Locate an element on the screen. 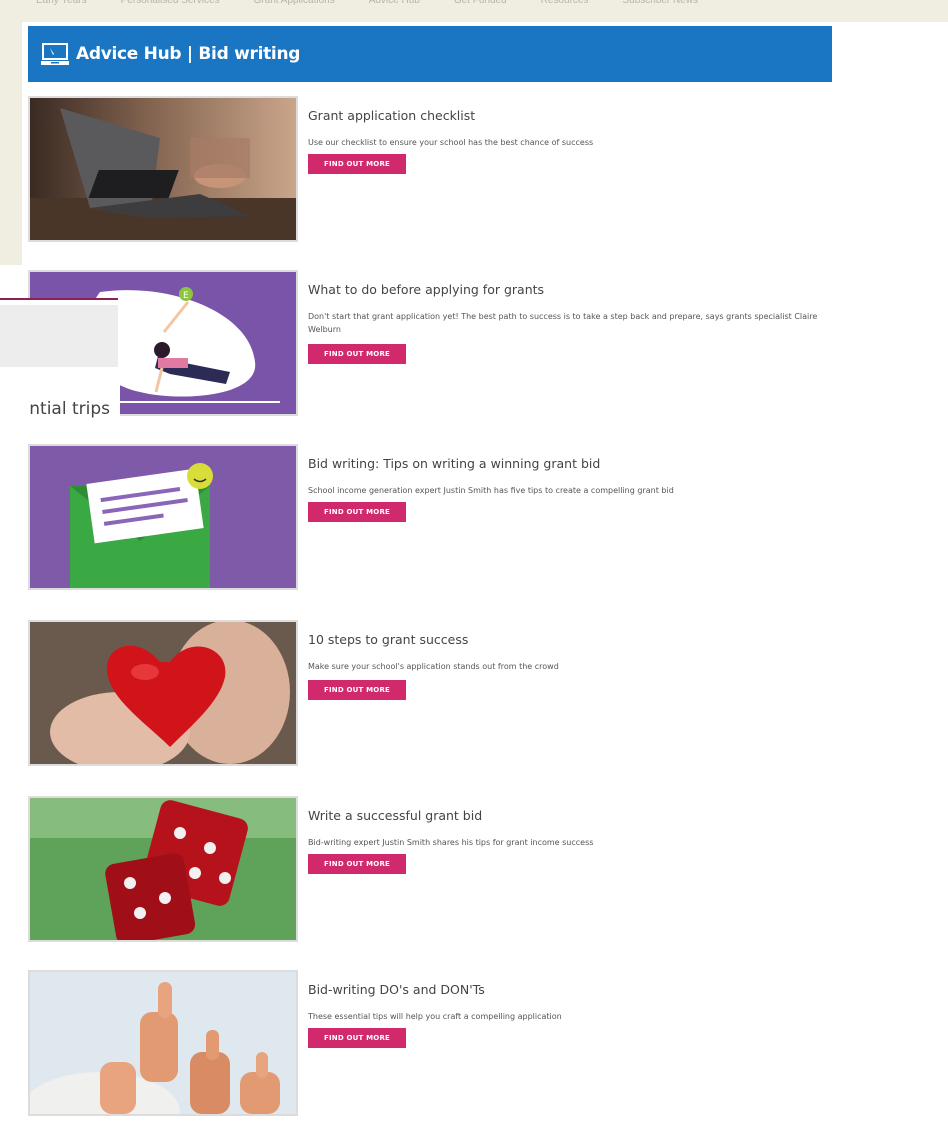 The height and width of the screenshot is (1131, 948). nav-item: Early Years is located at coordinates (61, 4).